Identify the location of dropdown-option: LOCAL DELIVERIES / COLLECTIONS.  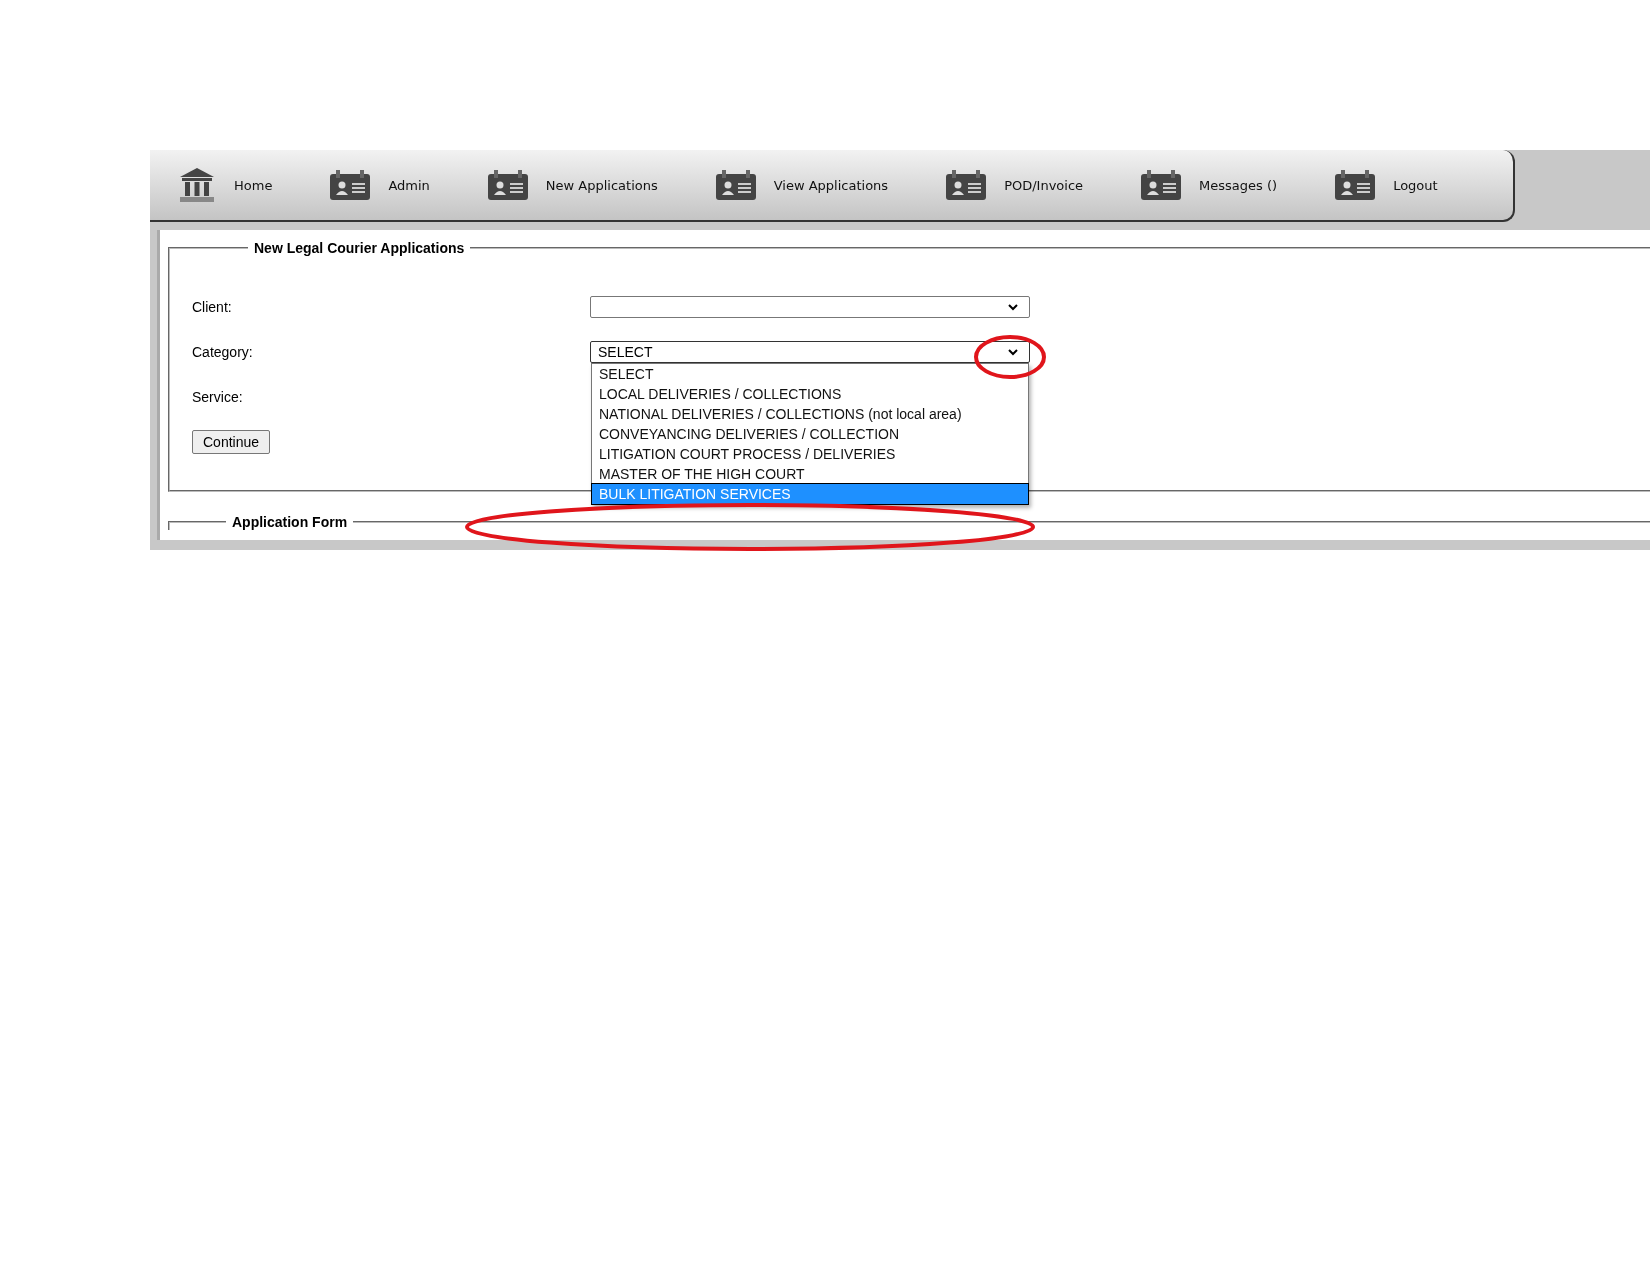
(810, 393).